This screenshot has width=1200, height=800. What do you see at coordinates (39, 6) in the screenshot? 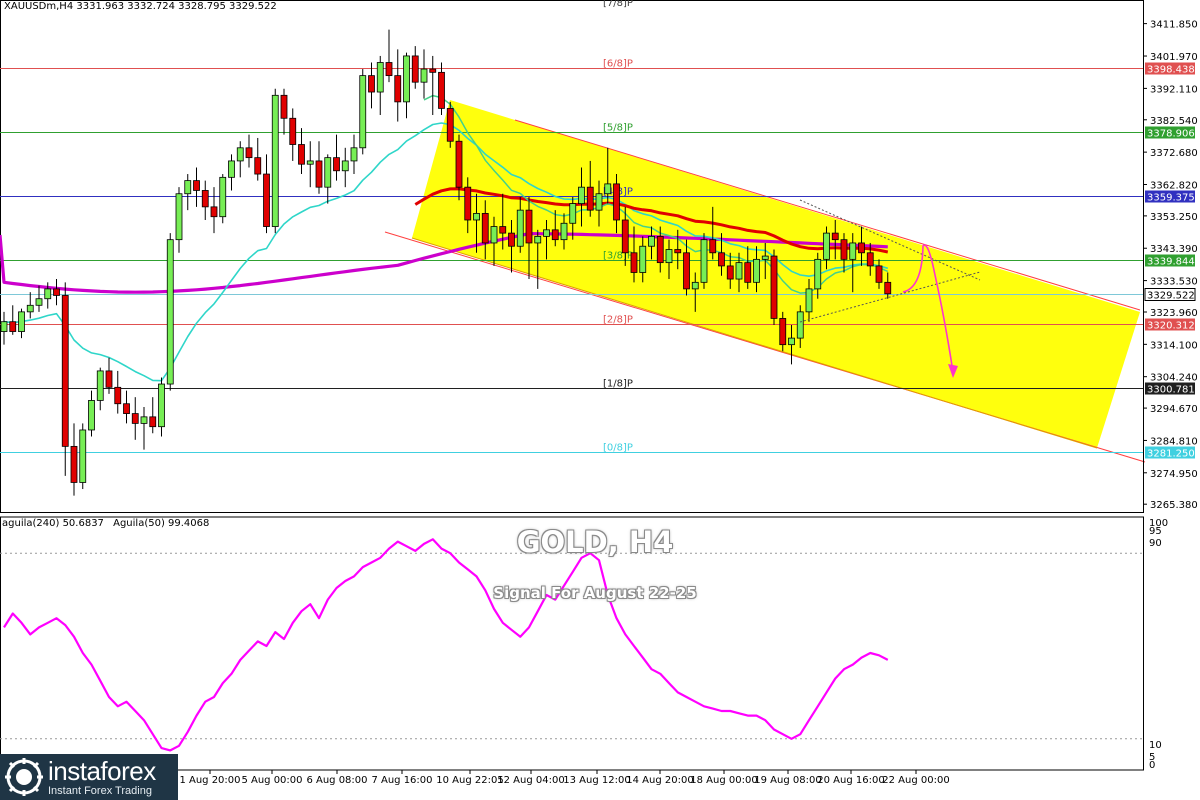
I see `symbol-label: XAUUSDm,H4` at bounding box center [39, 6].